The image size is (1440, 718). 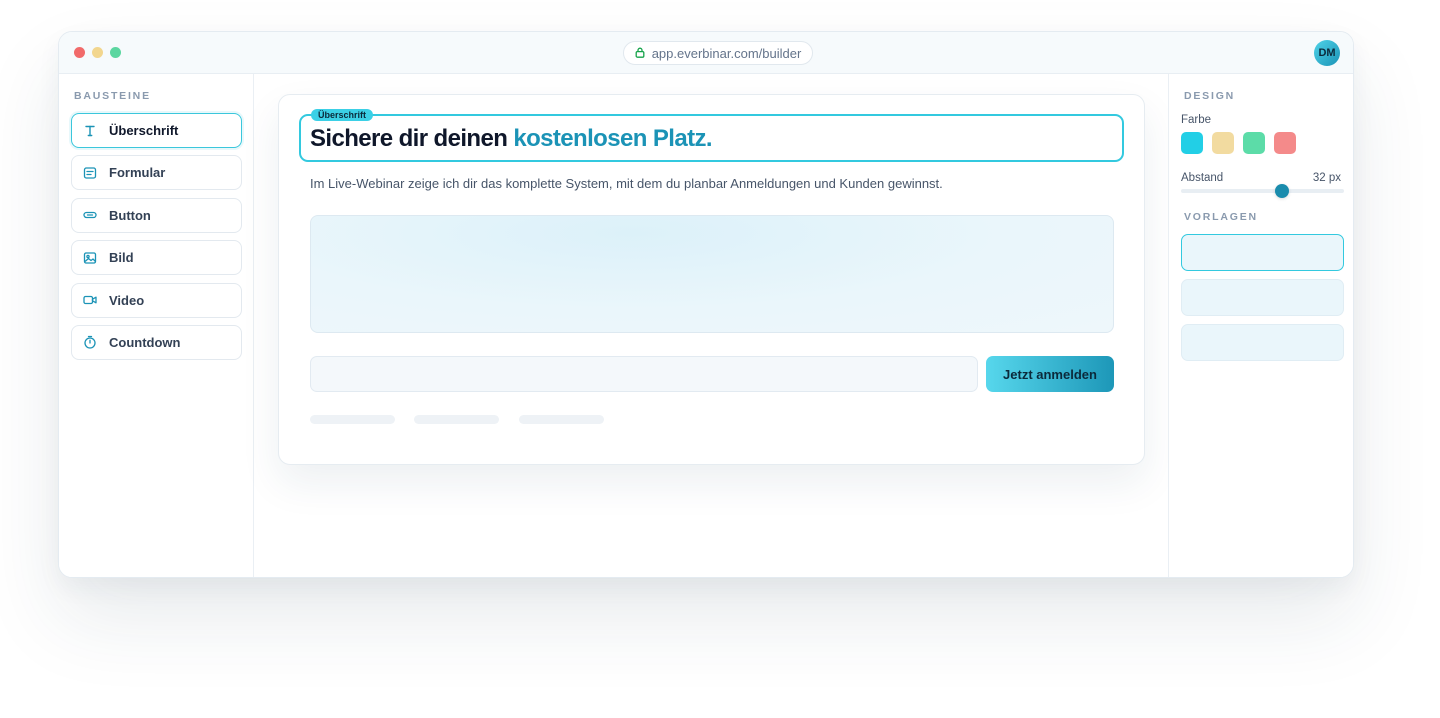 What do you see at coordinates (156, 258) in the screenshot?
I see `block-item-bild: Bild` at bounding box center [156, 258].